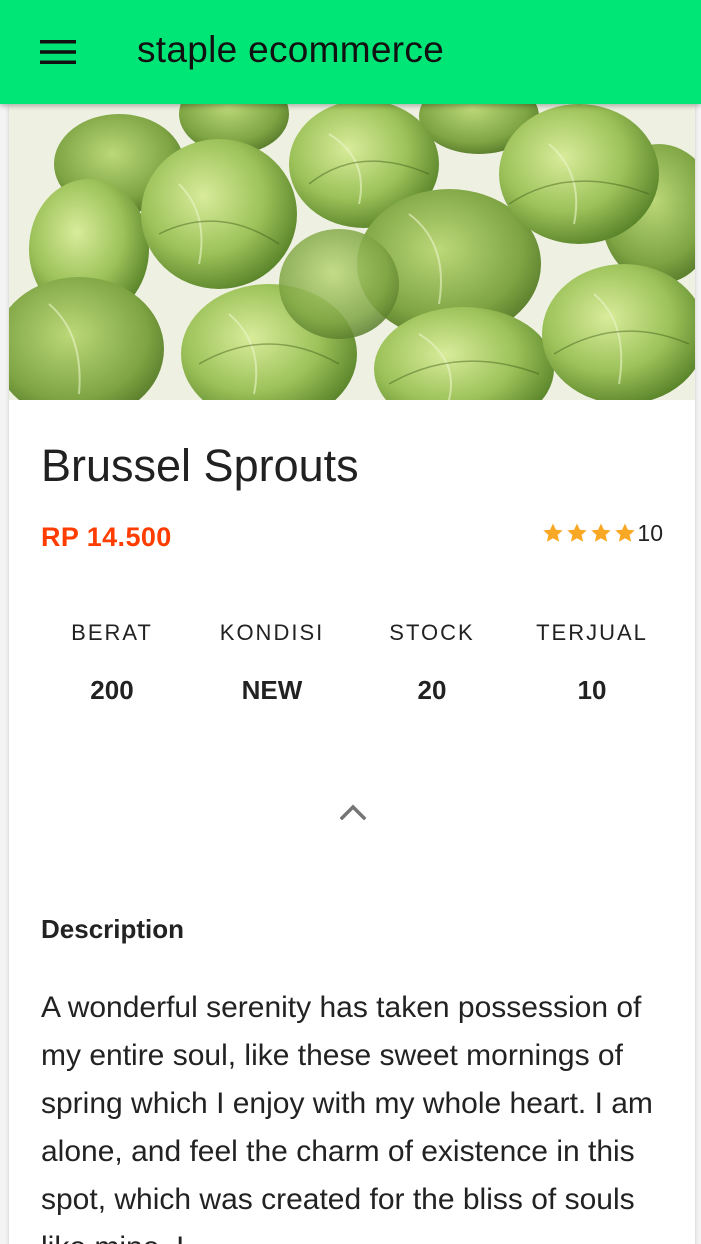  Describe the element at coordinates (272, 632) in the screenshot. I see `stat-label: KONDISI` at that location.